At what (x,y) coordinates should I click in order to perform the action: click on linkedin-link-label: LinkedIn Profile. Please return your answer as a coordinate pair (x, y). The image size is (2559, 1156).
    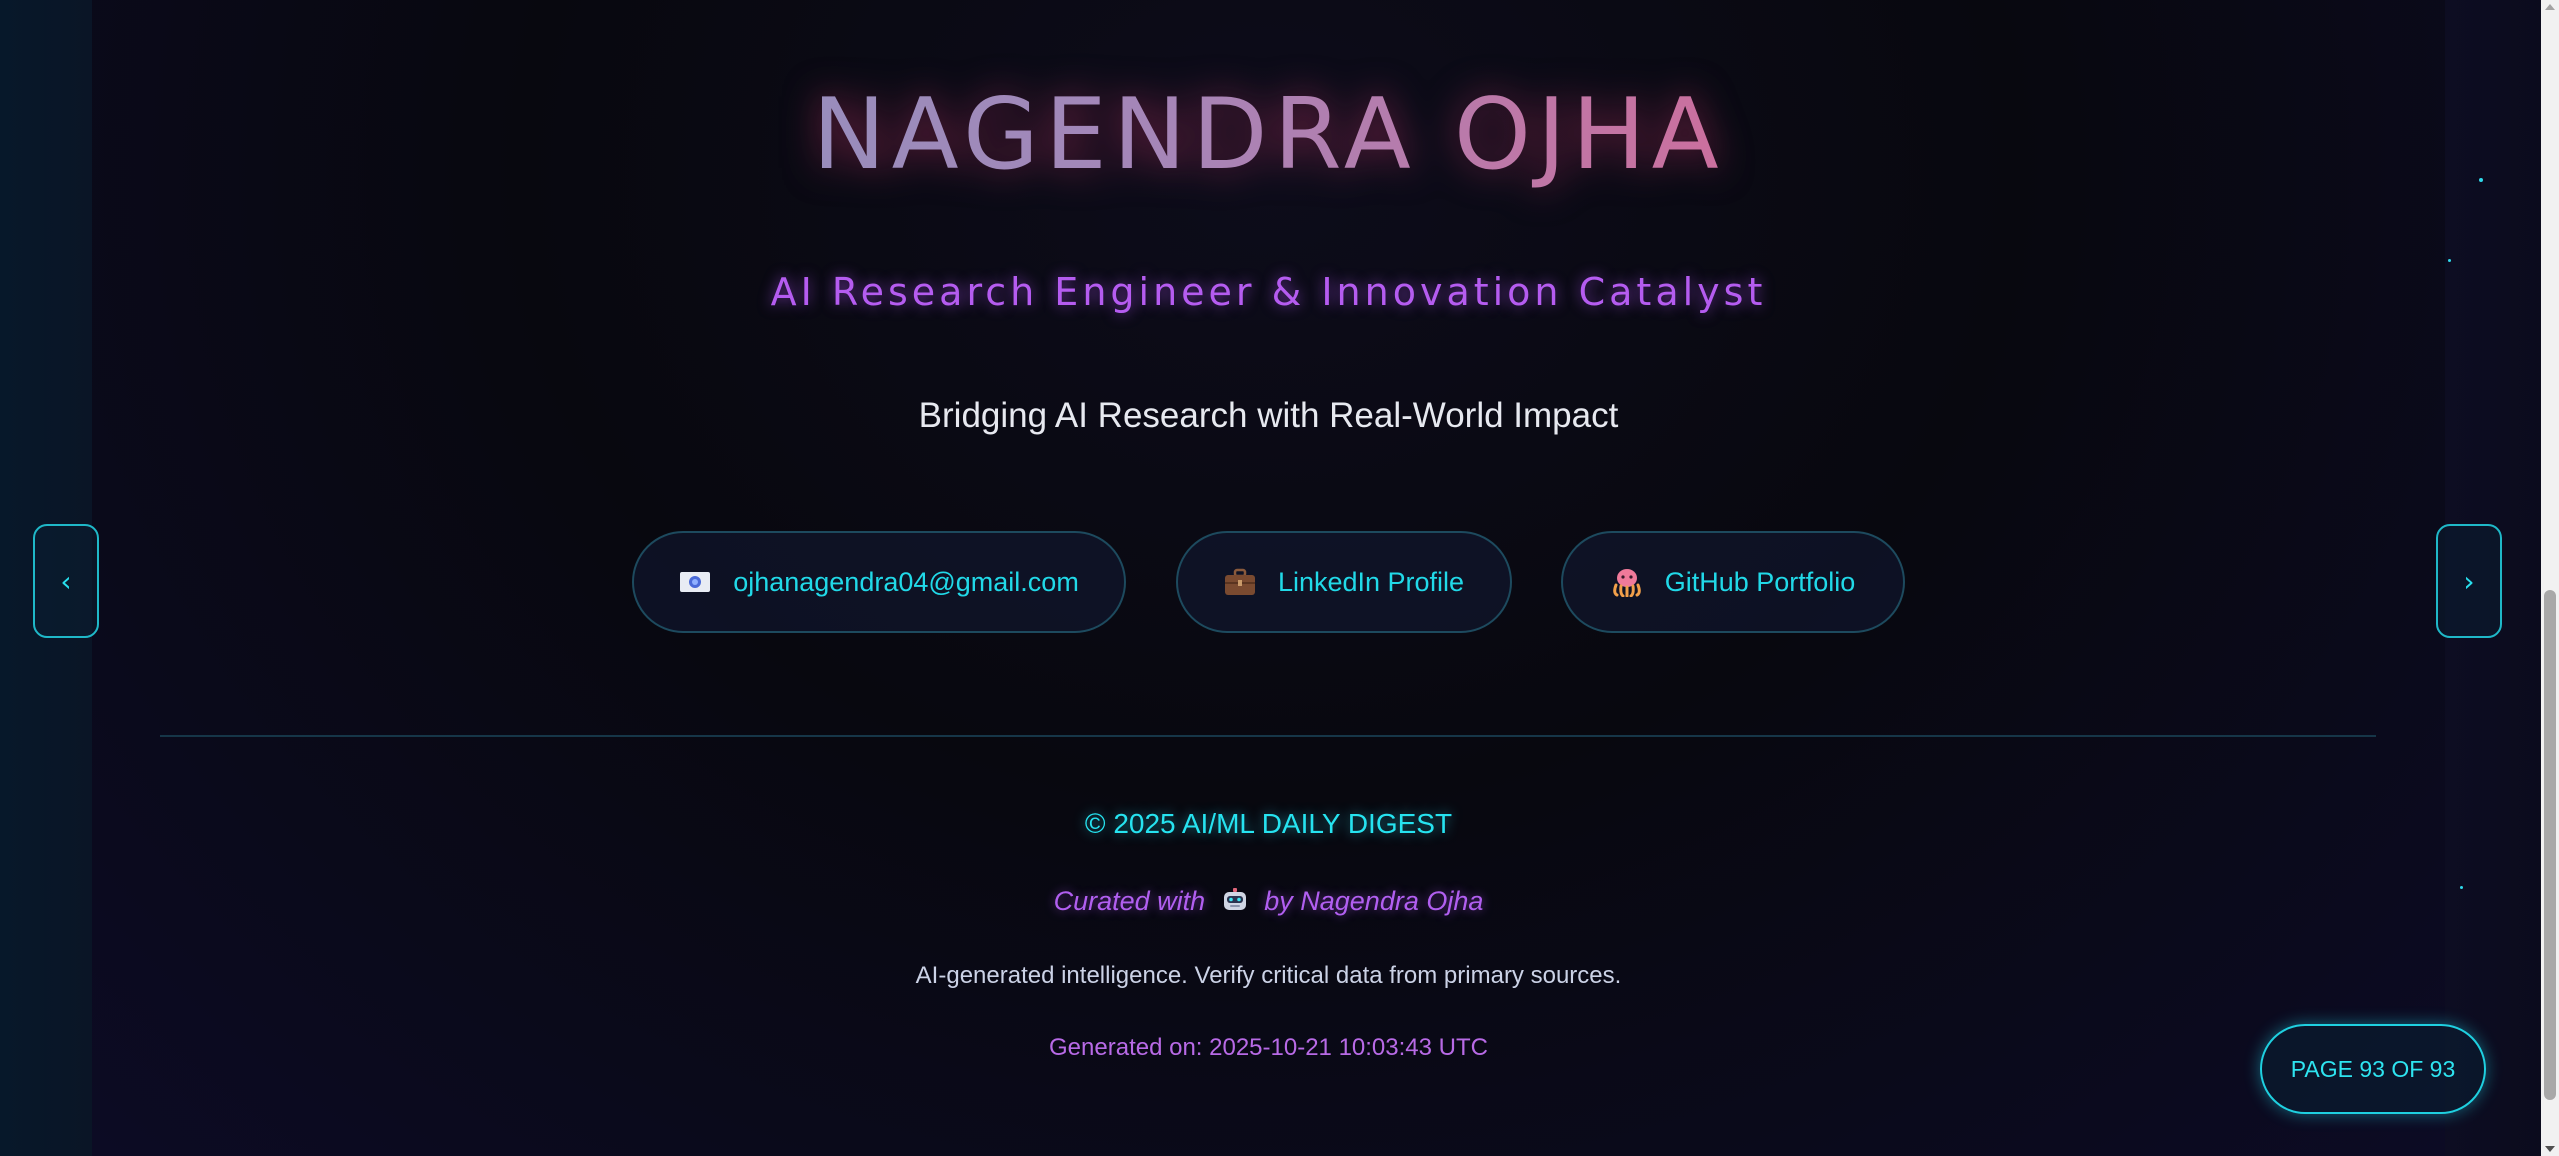
    Looking at the image, I should click on (1371, 581).